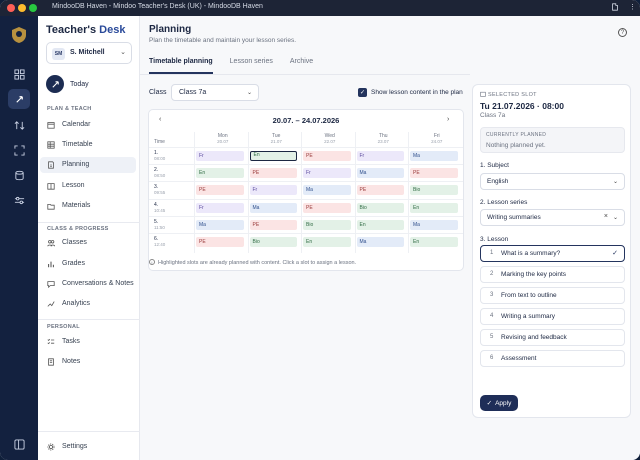 Image resolution: width=640 pixels, height=460 pixels. I want to click on tab-underline, so click(305, 74).